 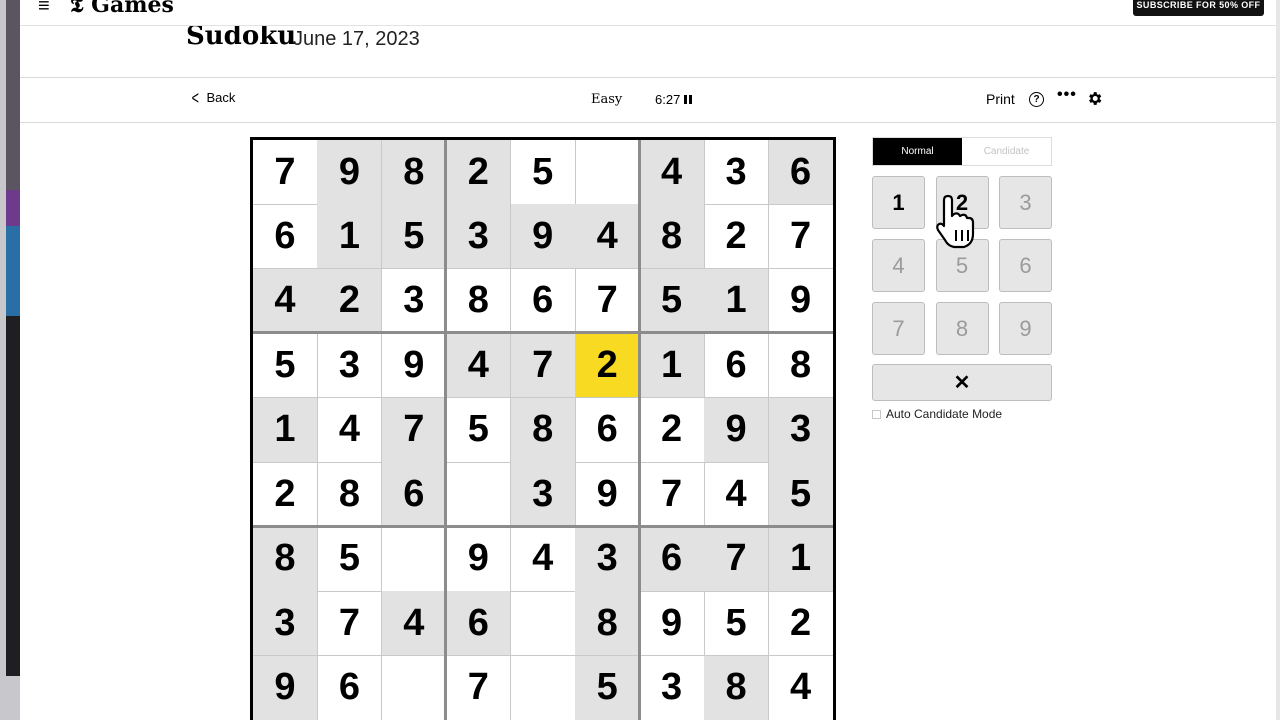 I want to click on hamburger-icon: ≡, so click(x=44, y=8).